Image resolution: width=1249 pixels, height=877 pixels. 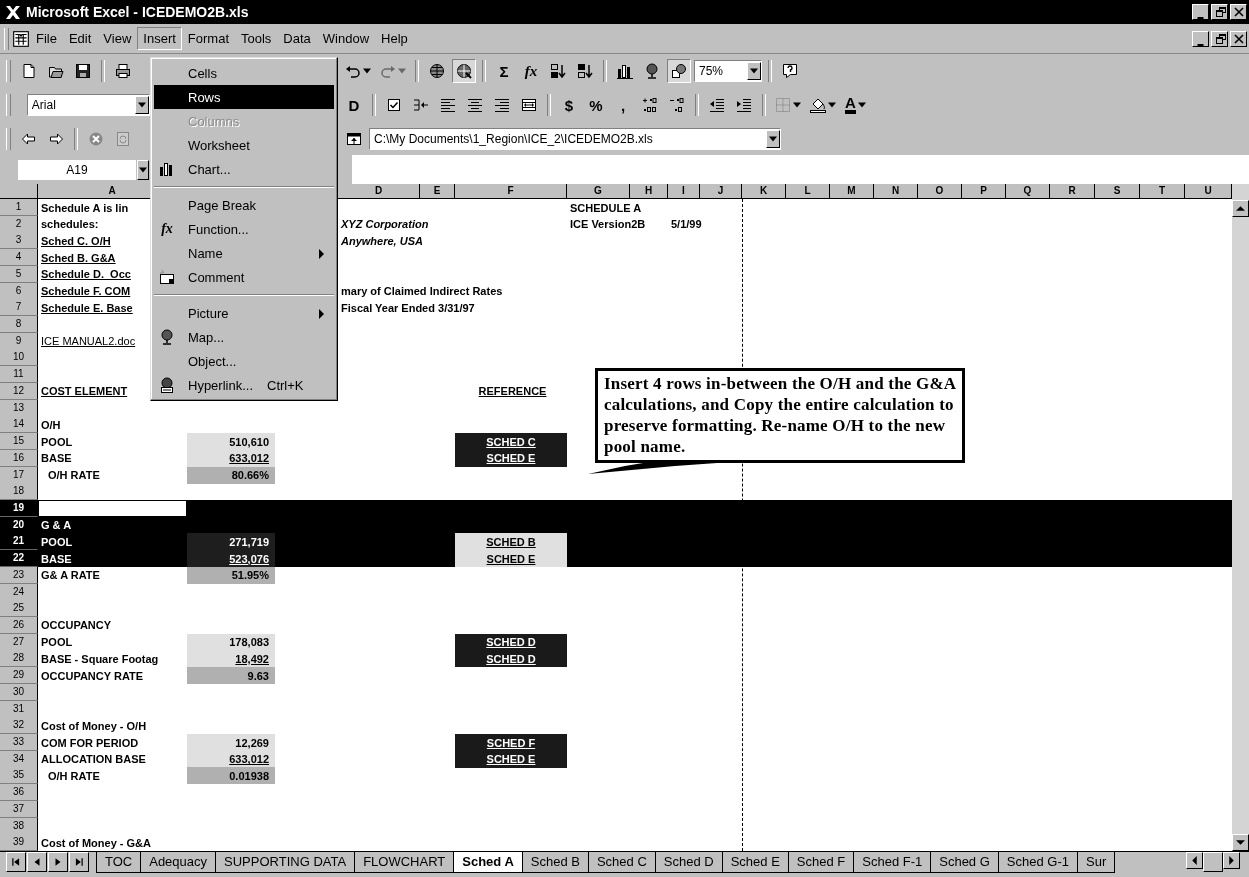 What do you see at coordinates (607, 224) in the screenshot?
I see `cell-text: ICE Version2B` at bounding box center [607, 224].